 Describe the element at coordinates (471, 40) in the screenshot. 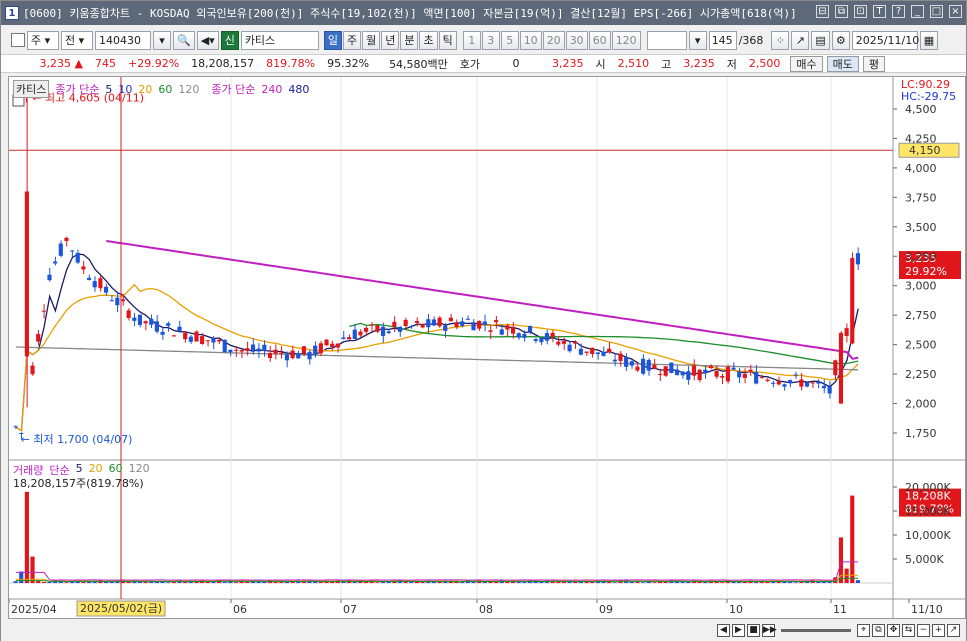

I see `interval-button-1: 1` at that location.